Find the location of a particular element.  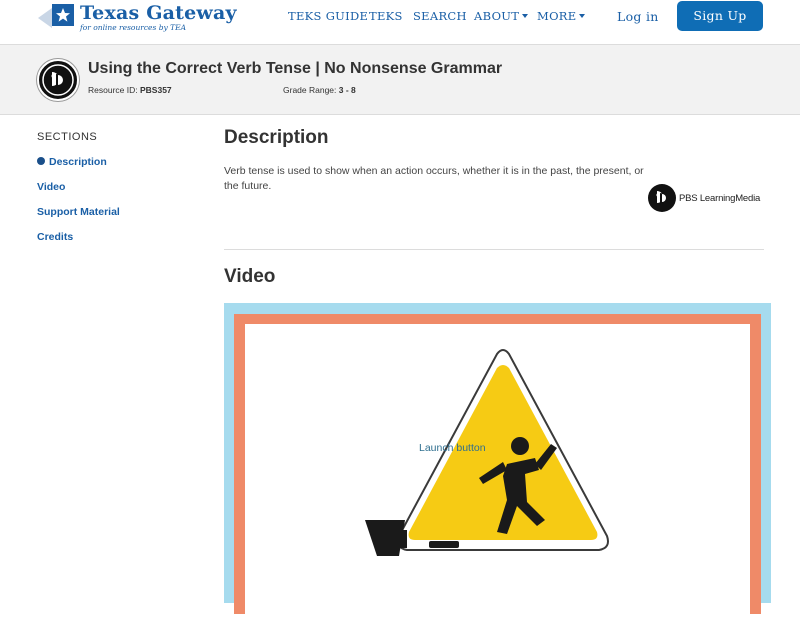

warning-sign-icon is located at coordinates (487, 452).